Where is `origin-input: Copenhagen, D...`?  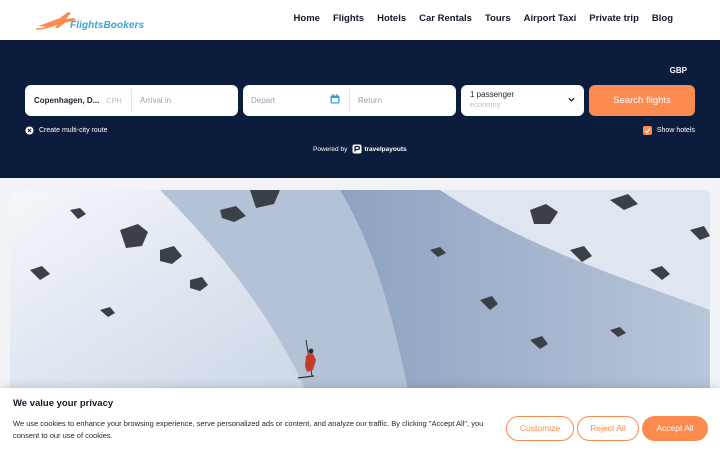
origin-input: Copenhagen, D... is located at coordinates (66, 100).